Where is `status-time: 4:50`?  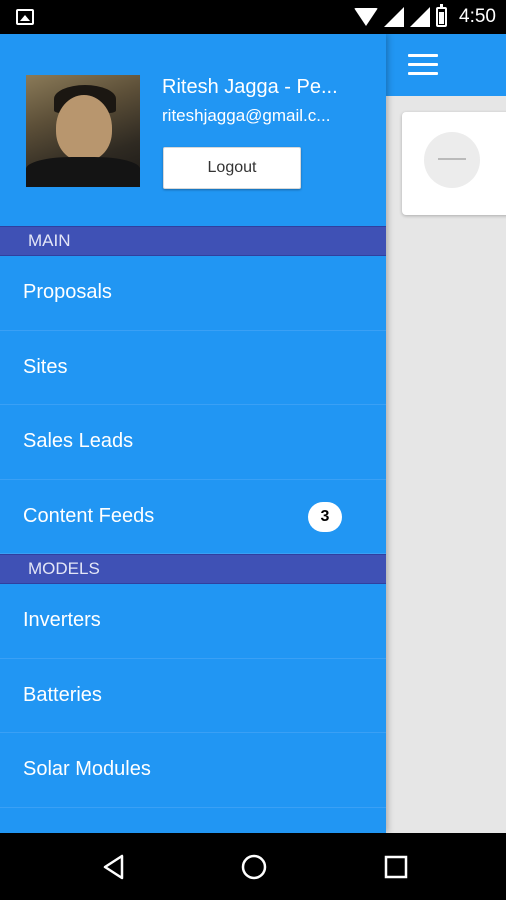
status-time: 4:50 is located at coordinates (477, 16).